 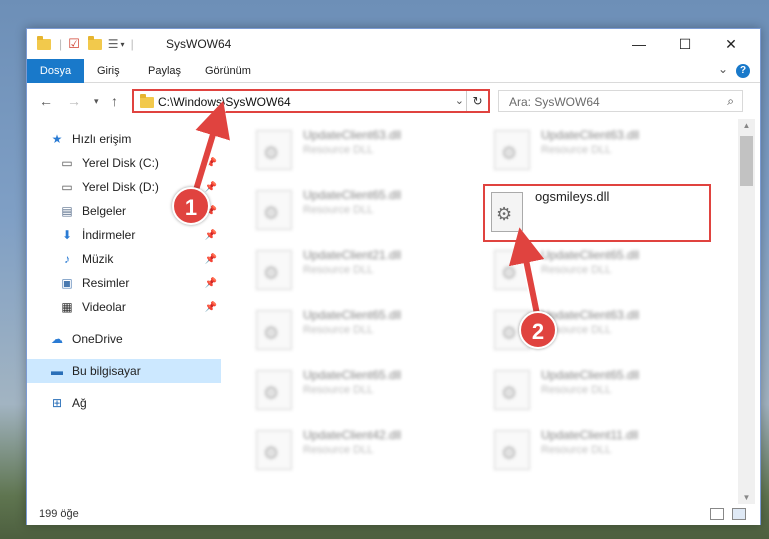 I want to click on search-icon: ⌕, so click(x=730, y=101).